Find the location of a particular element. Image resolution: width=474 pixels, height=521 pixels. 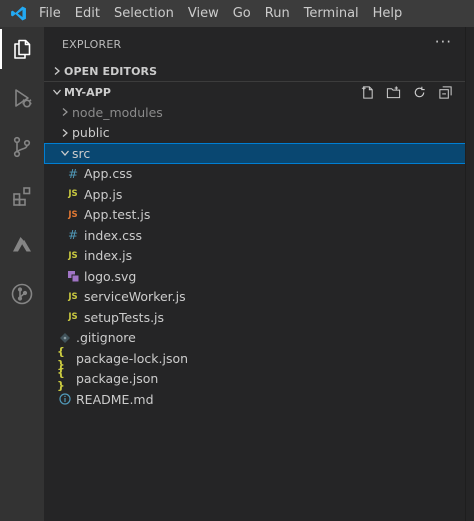

project-label: MY-APP is located at coordinates (88, 92).